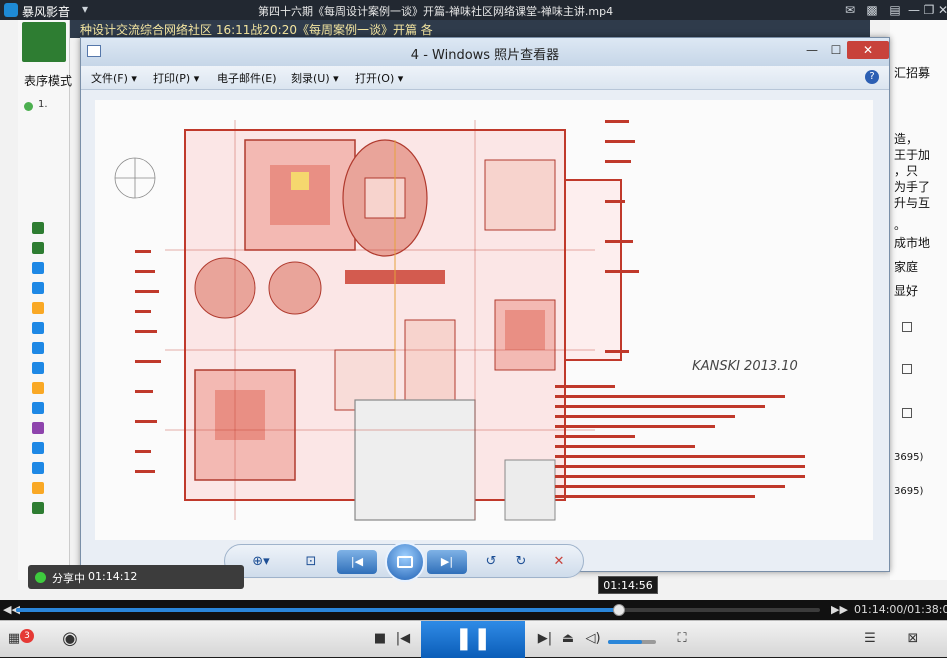 Image resolution: width=947 pixels, height=658 pixels. Describe the element at coordinates (900, 225) in the screenshot. I see `right-text: 。` at that location.